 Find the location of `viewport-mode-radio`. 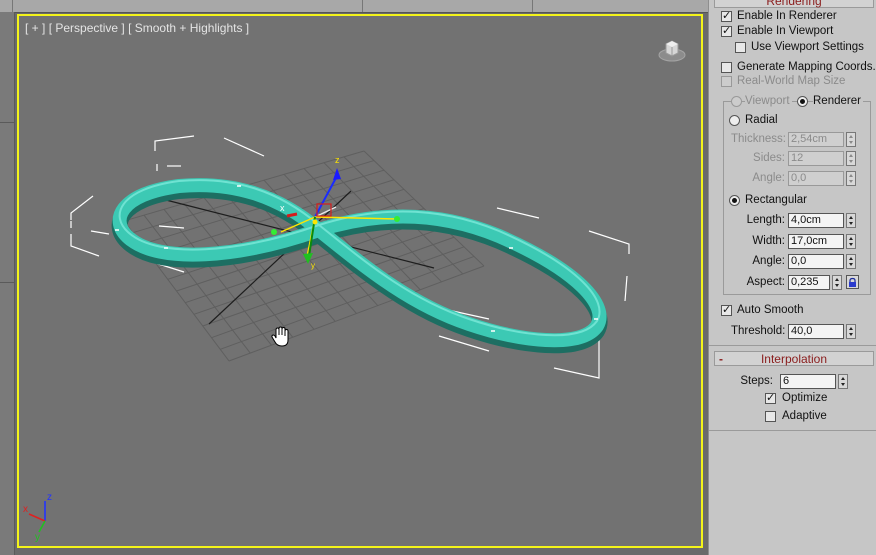

viewport-mode-radio is located at coordinates (736, 101).